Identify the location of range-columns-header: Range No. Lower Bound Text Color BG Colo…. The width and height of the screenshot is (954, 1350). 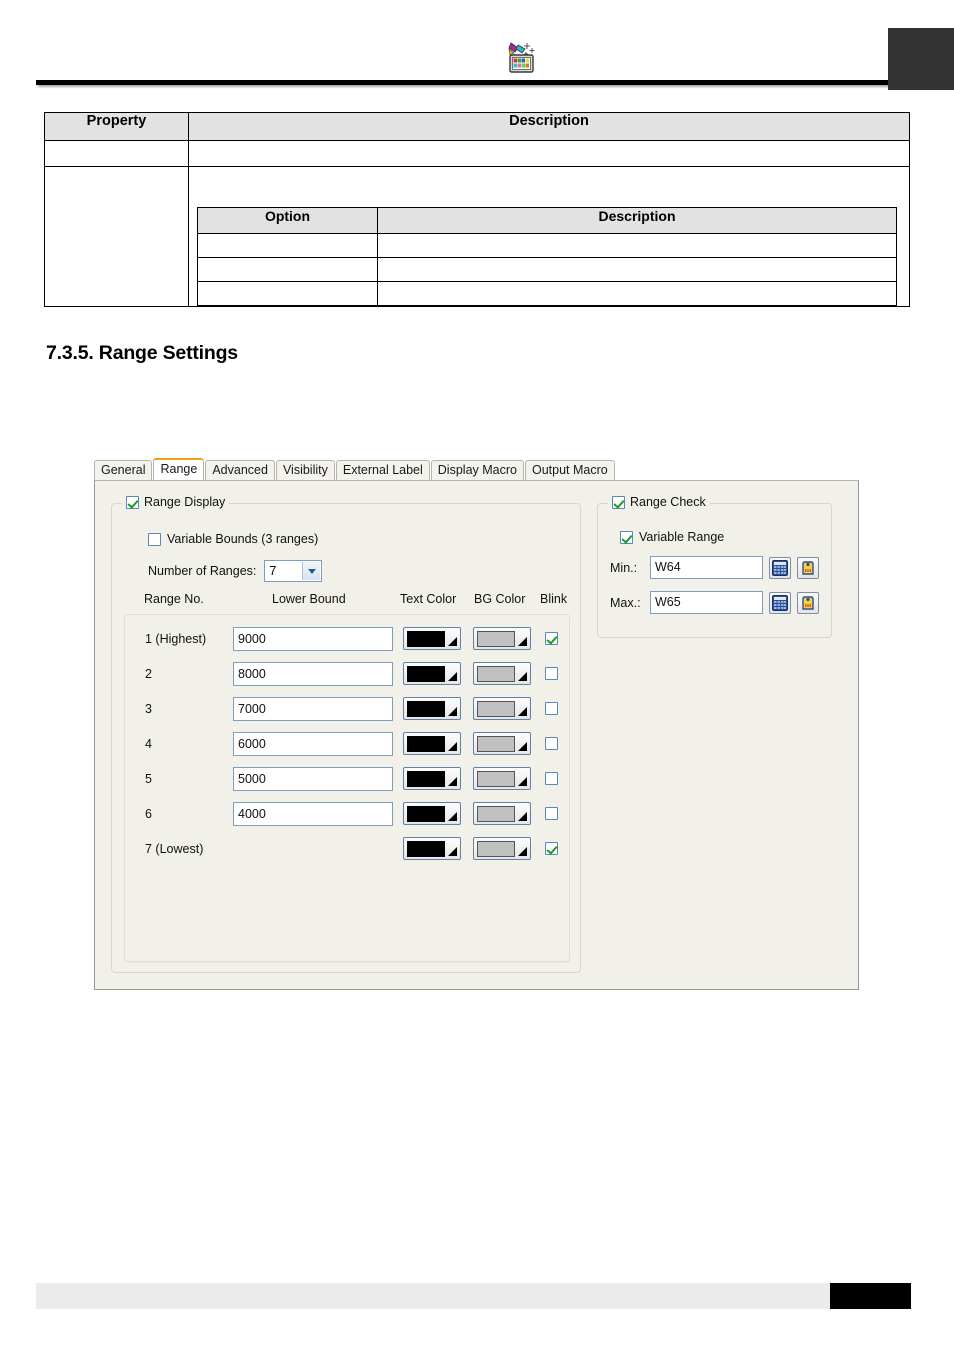
(352, 601).